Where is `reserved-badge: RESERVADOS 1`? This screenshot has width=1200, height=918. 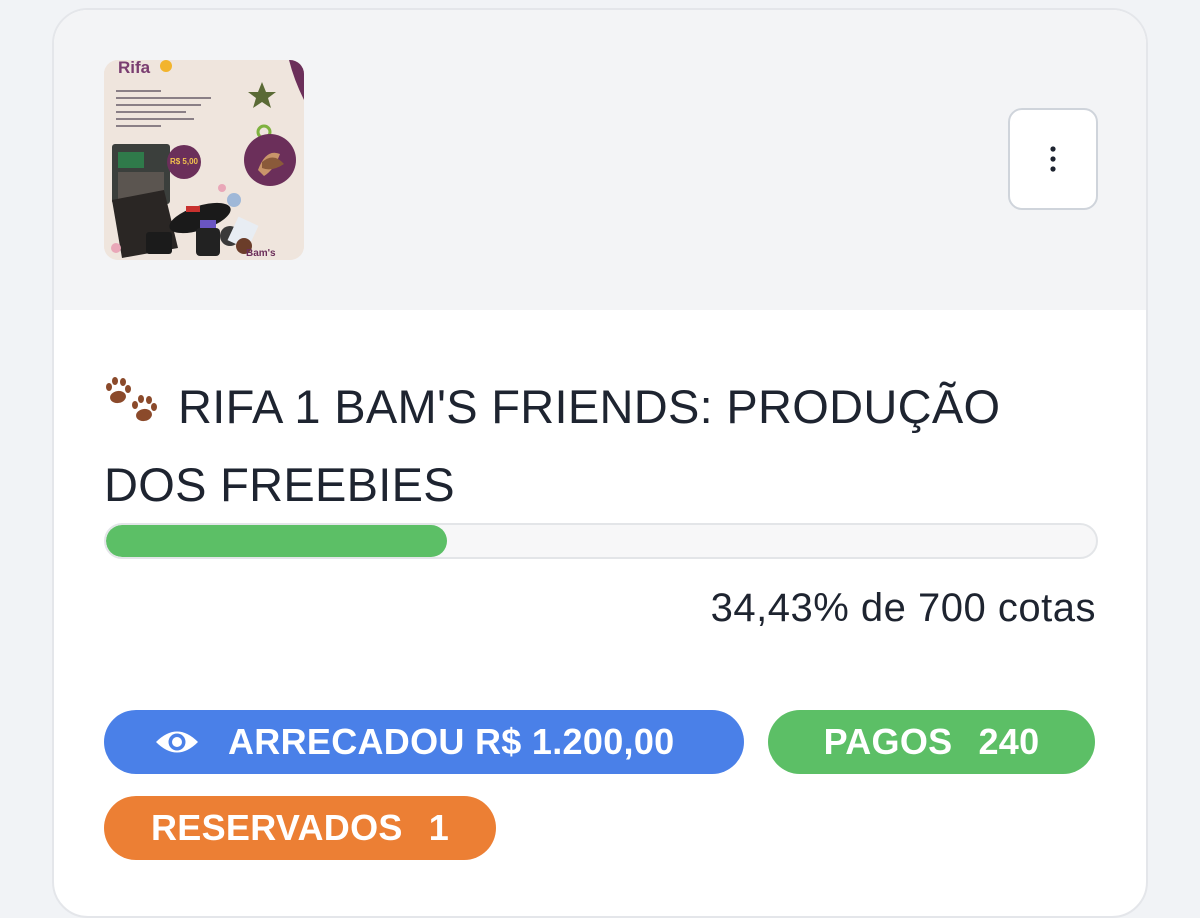
reserved-badge: RESERVADOS 1 is located at coordinates (300, 828).